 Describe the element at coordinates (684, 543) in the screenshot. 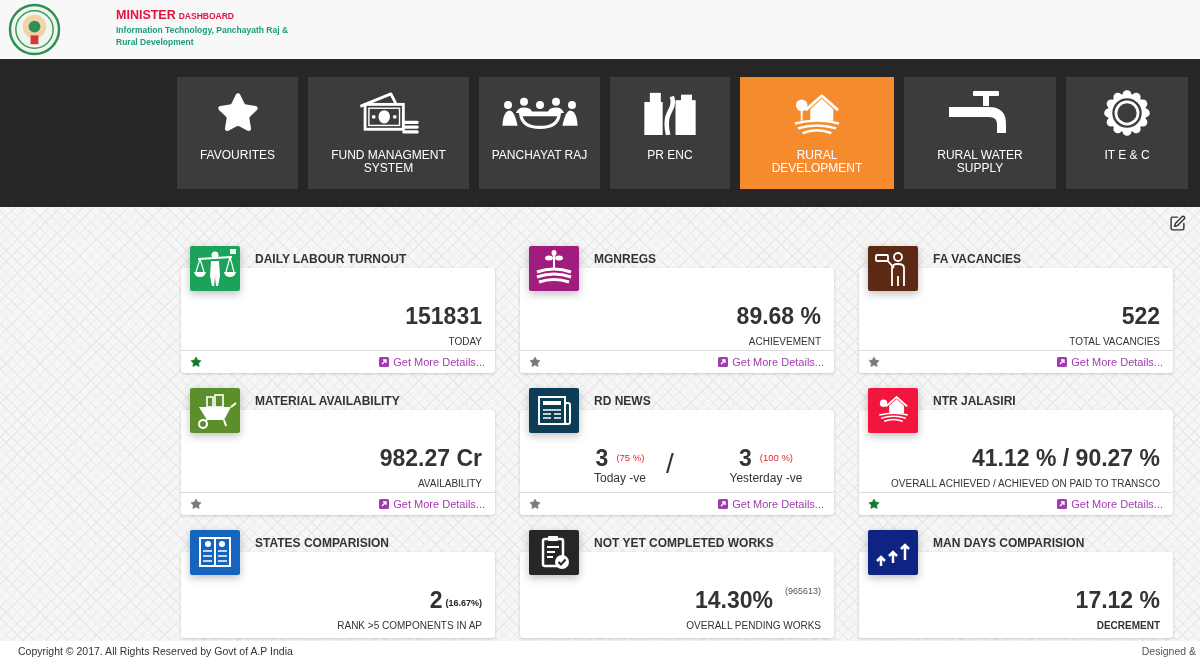

I see `card-title: NOT YET COMPLETED WORKS` at that location.